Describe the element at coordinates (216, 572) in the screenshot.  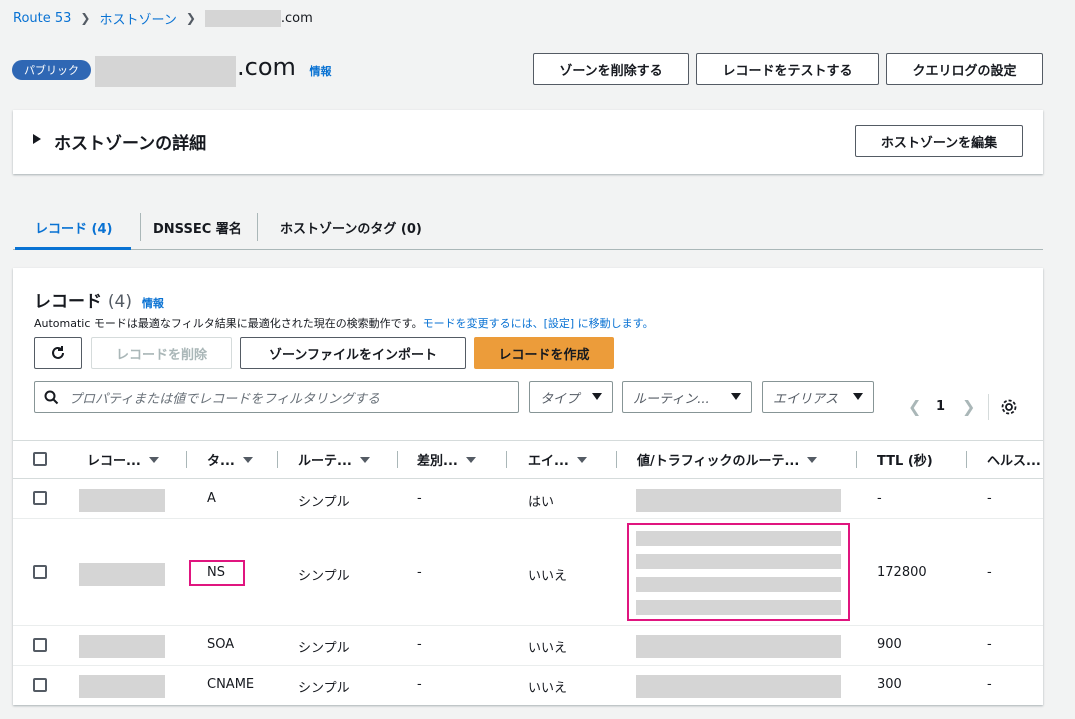
I see `cell-type: NS` at that location.